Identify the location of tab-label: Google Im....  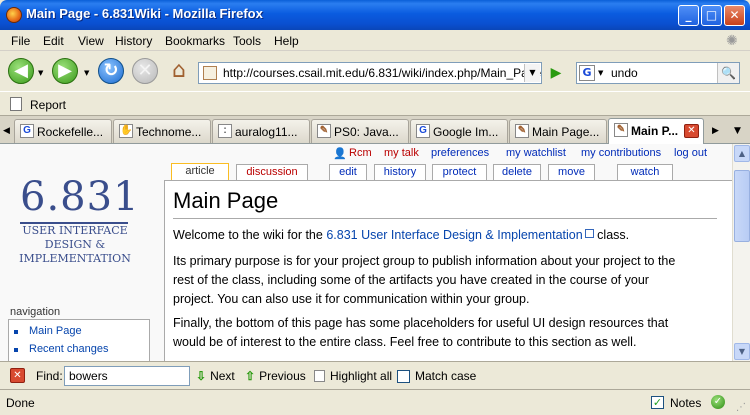
(466, 132).